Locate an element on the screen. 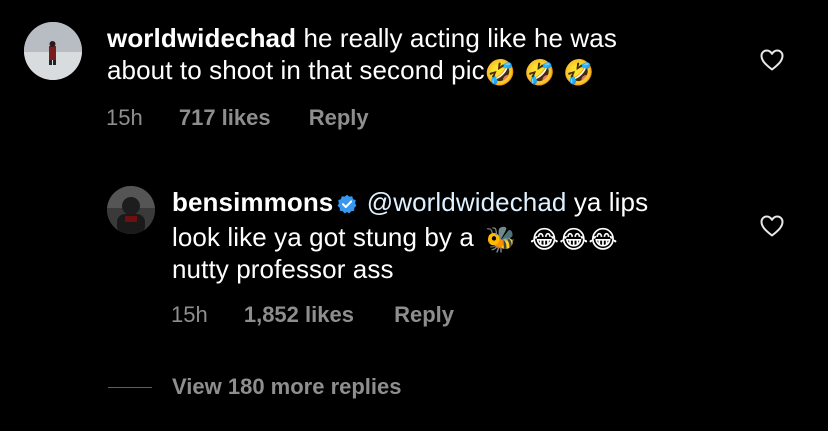 Image resolution: width=828 pixels, height=431 pixels. comment-body-line2: about to shoot in that second pic is located at coordinates (296, 70).